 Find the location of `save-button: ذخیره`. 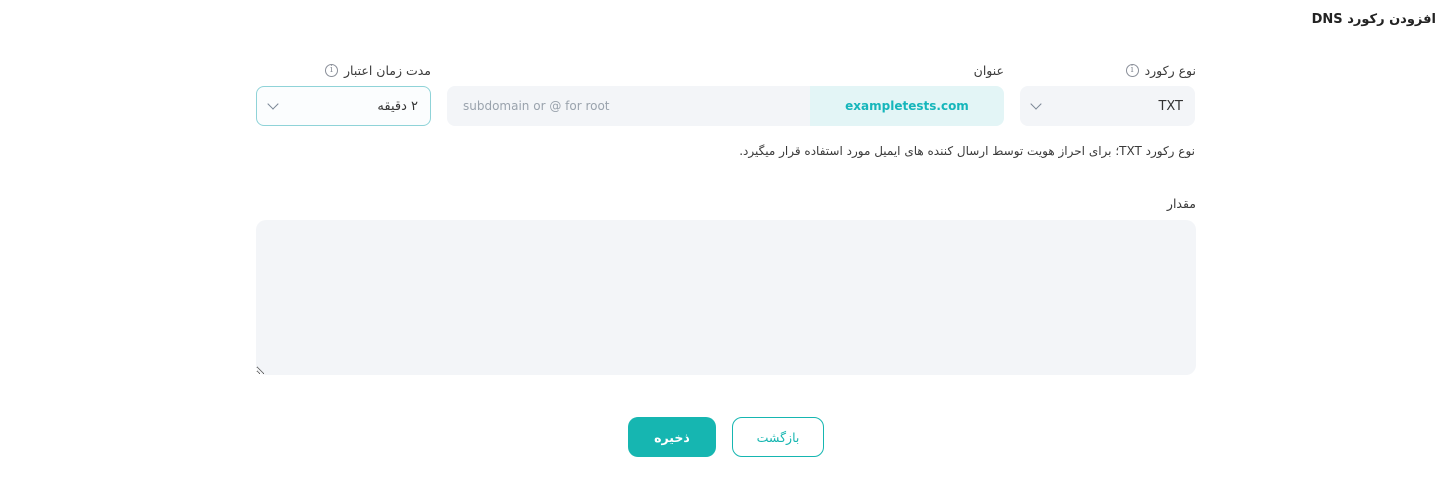

save-button: ذخیره is located at coordinates (672, 437).